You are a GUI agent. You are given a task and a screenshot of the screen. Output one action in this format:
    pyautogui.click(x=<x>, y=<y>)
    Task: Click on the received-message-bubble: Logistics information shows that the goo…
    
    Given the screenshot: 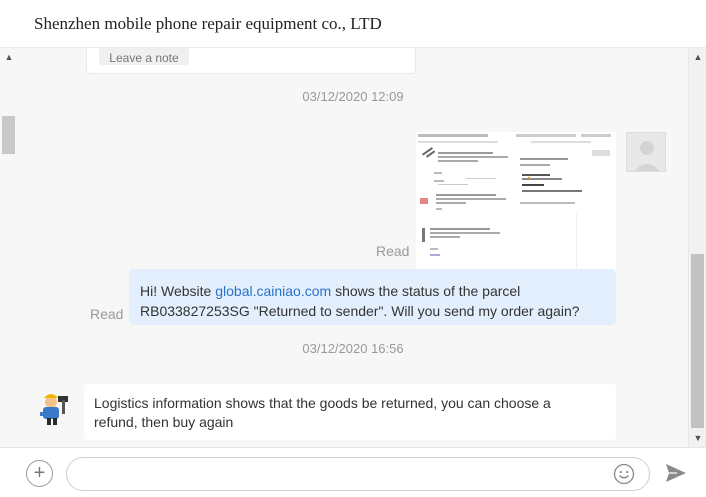 What is the action you would take?
    pyautogui.click(x=350, y=412)
    